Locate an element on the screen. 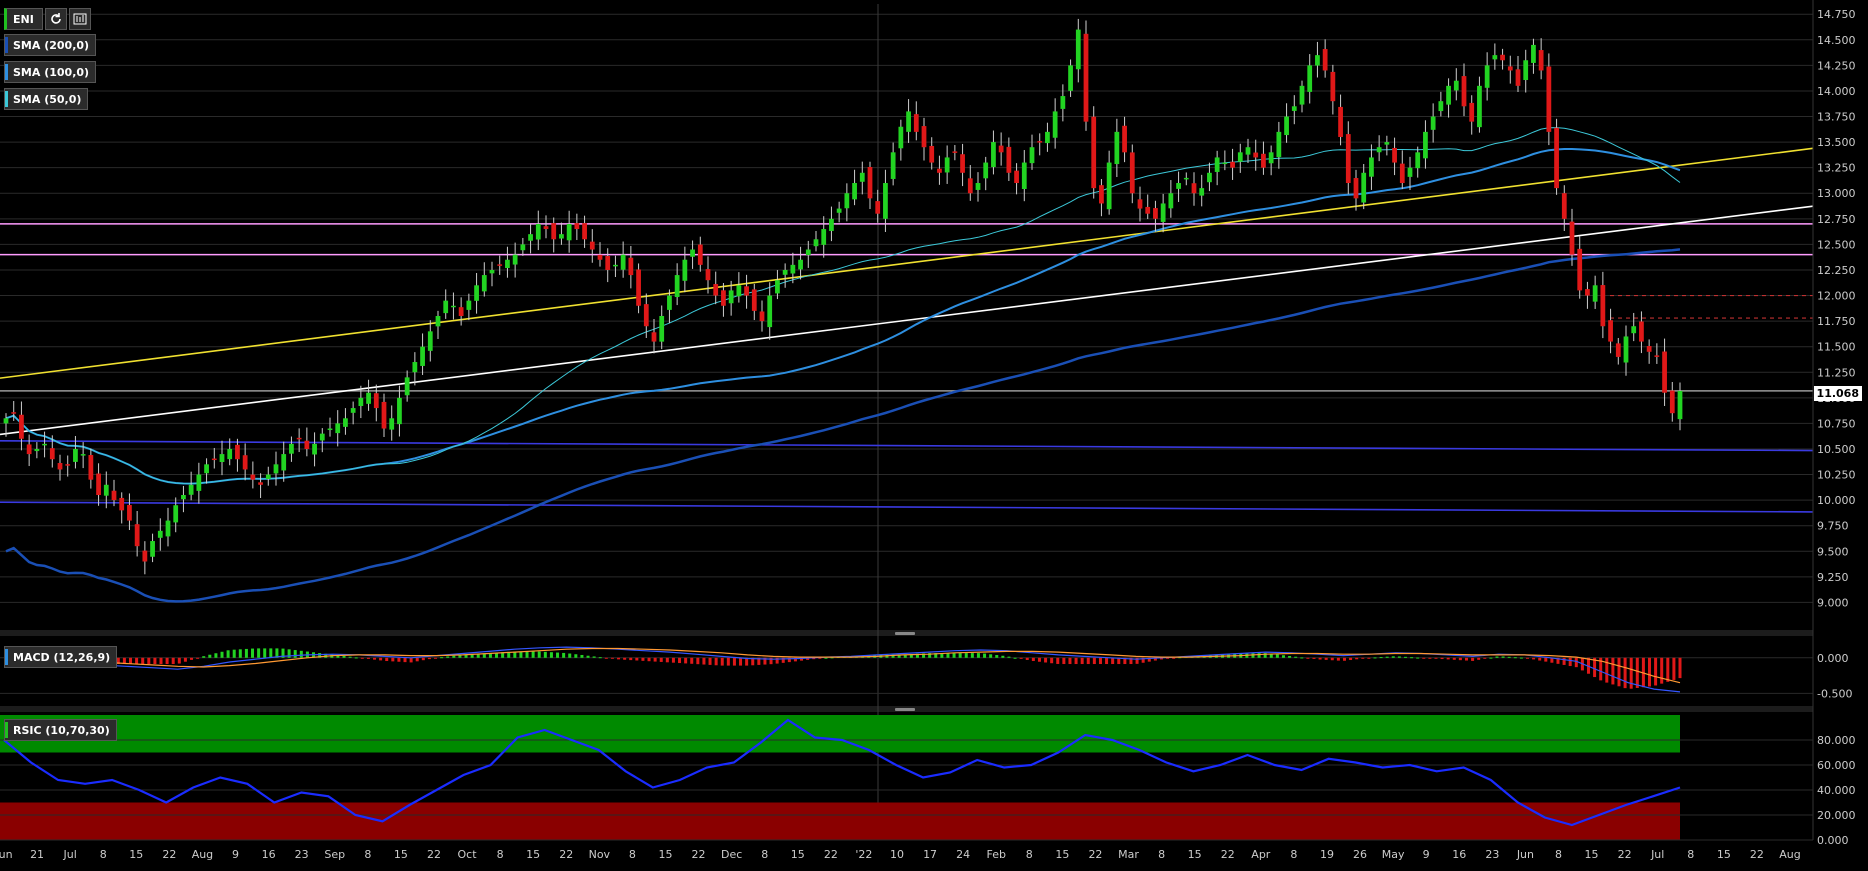 This screenshot has width=1868, height=871. chart-settings-icon is located at coordinates (79, 19).